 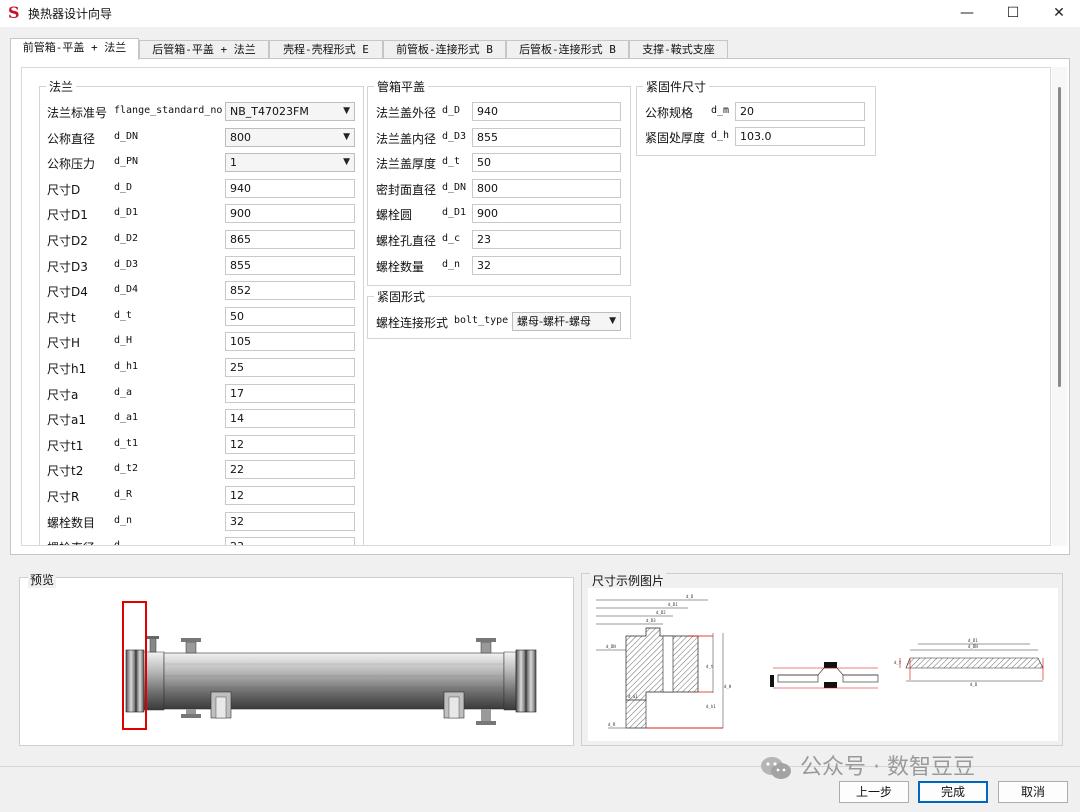 I want to click on flange-field-input: 940, so click(x=290, y=188).